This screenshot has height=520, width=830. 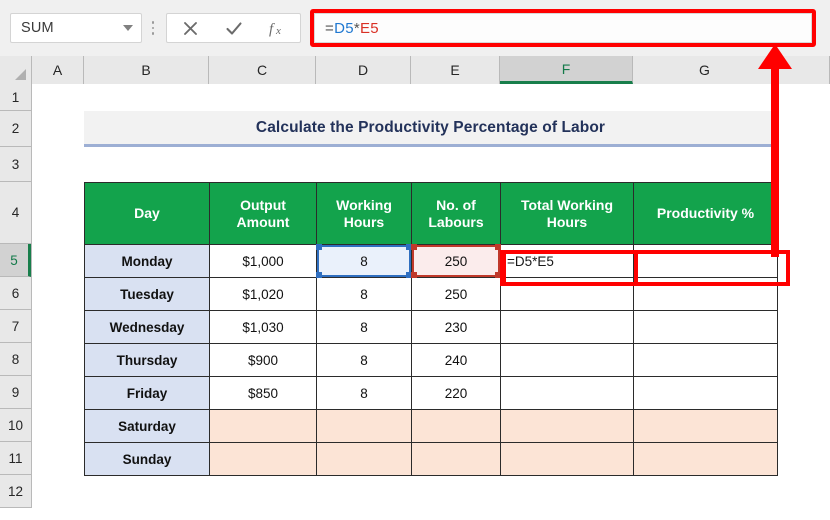 What do you see at coordinates (364, 459) in the screenshot?
I see `cell-working-hours-sunday` at bounding box center [364, 459].